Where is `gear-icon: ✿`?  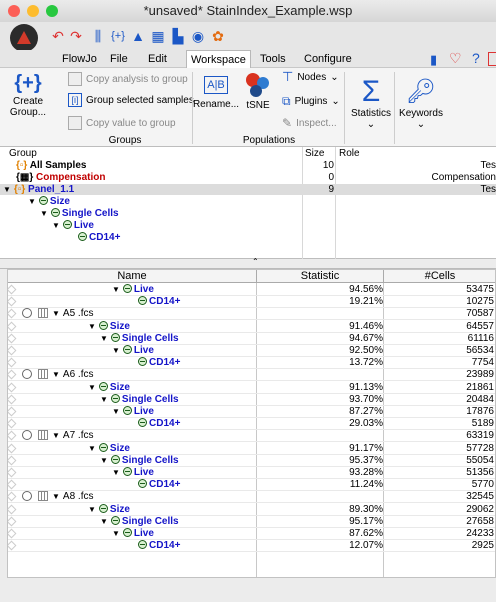
gear-icon: ✿ is located at coordinates (218, 36).